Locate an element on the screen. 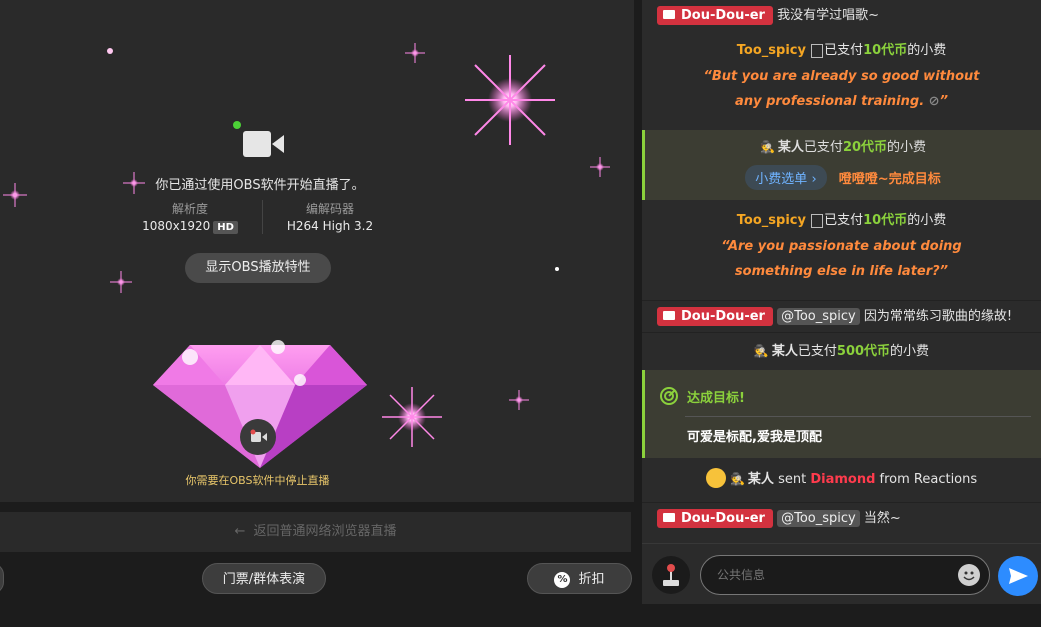 The height and width of the screenshot is (627, 1041). codec-info: 编解码器 H264 High 3.2 is located at coordinates (330, 216).